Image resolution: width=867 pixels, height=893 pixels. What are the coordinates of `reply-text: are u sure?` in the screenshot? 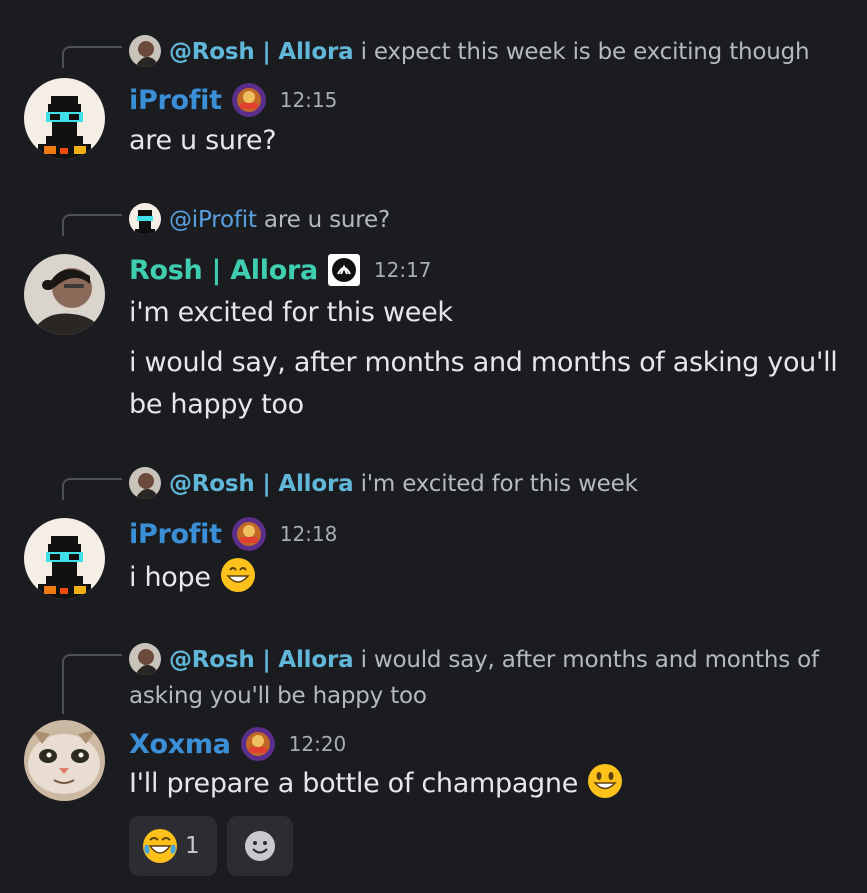 It's located at (326, 220).